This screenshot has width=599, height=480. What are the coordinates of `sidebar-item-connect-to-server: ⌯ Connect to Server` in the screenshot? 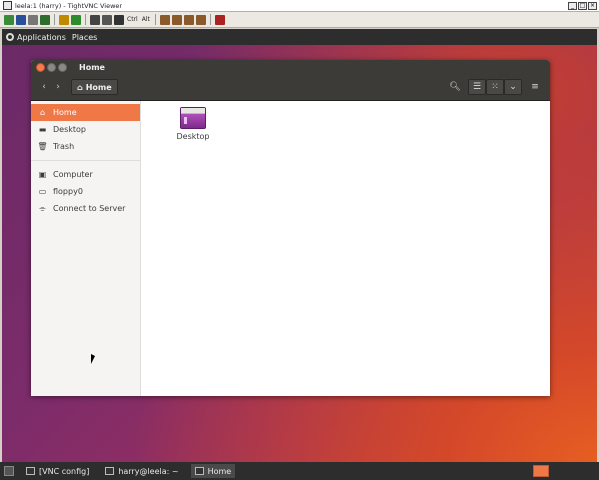 It's located at (85, 208).